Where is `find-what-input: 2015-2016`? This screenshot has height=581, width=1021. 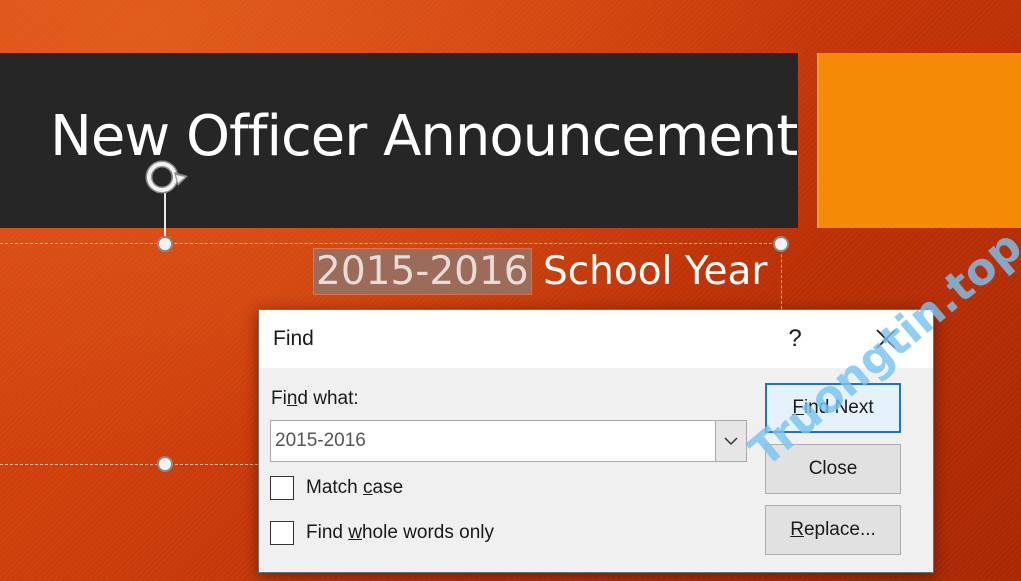
find-what-input: 2015-2016 is located at coordinates (320, 441).